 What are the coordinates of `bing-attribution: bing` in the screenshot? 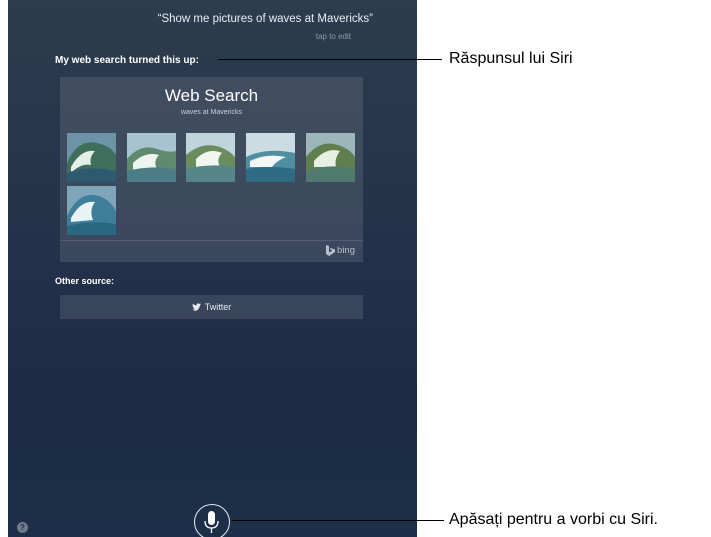 It's located at (340, 250).